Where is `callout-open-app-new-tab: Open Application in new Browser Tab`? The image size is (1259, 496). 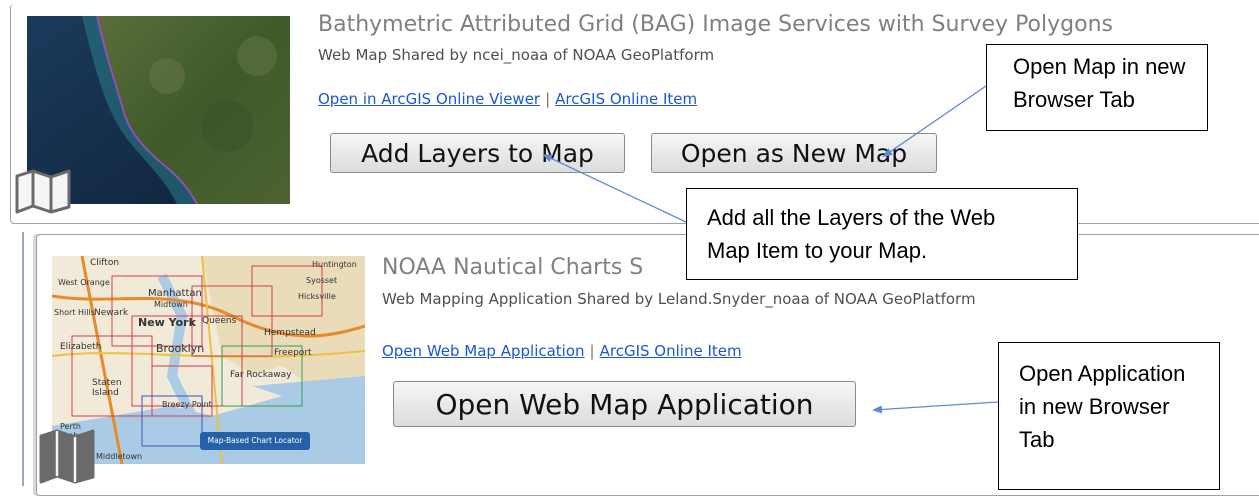 callout-open-app-new-tab: Open Application in new Browser Tab is located at coordinates (1109, 416).